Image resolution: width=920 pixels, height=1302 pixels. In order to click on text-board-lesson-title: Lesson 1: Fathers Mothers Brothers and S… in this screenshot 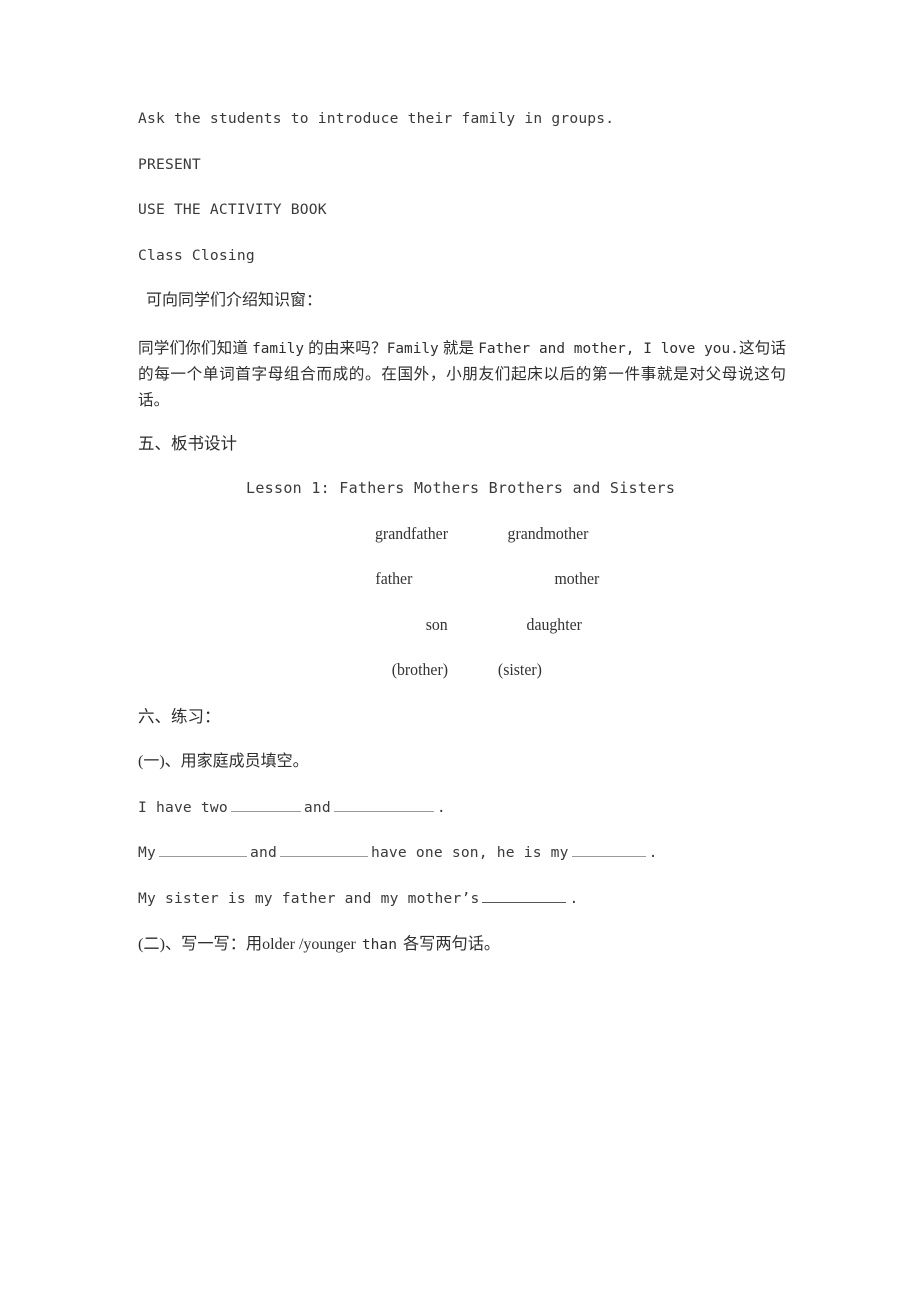, I will do `click(461, 487)`.